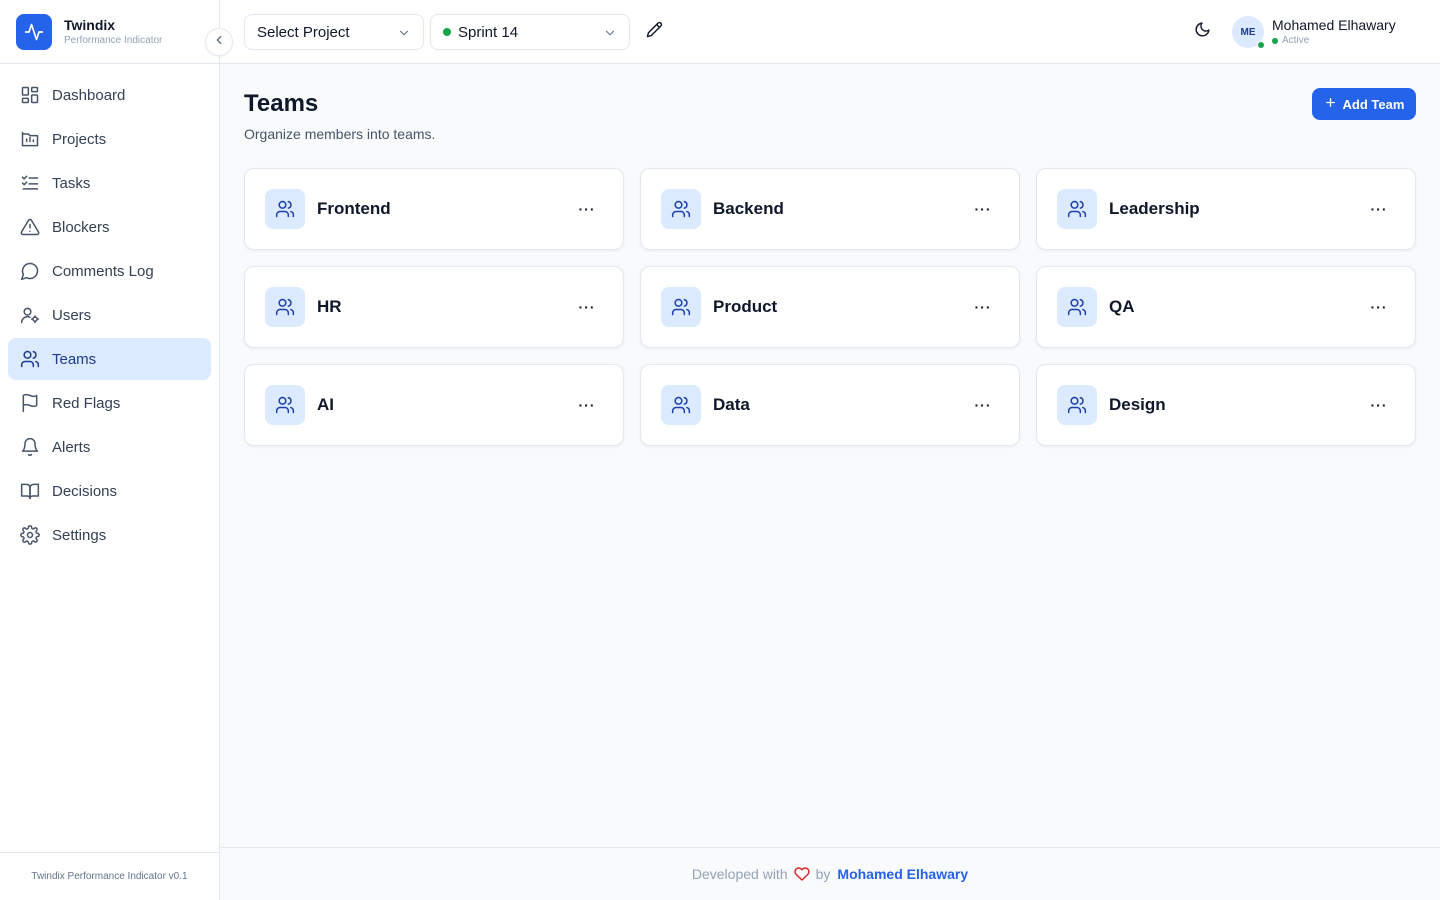 Image resolution: width=1440 pixels, height=900 pixels. Describe the element at coordinates (354, 208) in the screenshot. I see `team-name: Frontend` at that location.